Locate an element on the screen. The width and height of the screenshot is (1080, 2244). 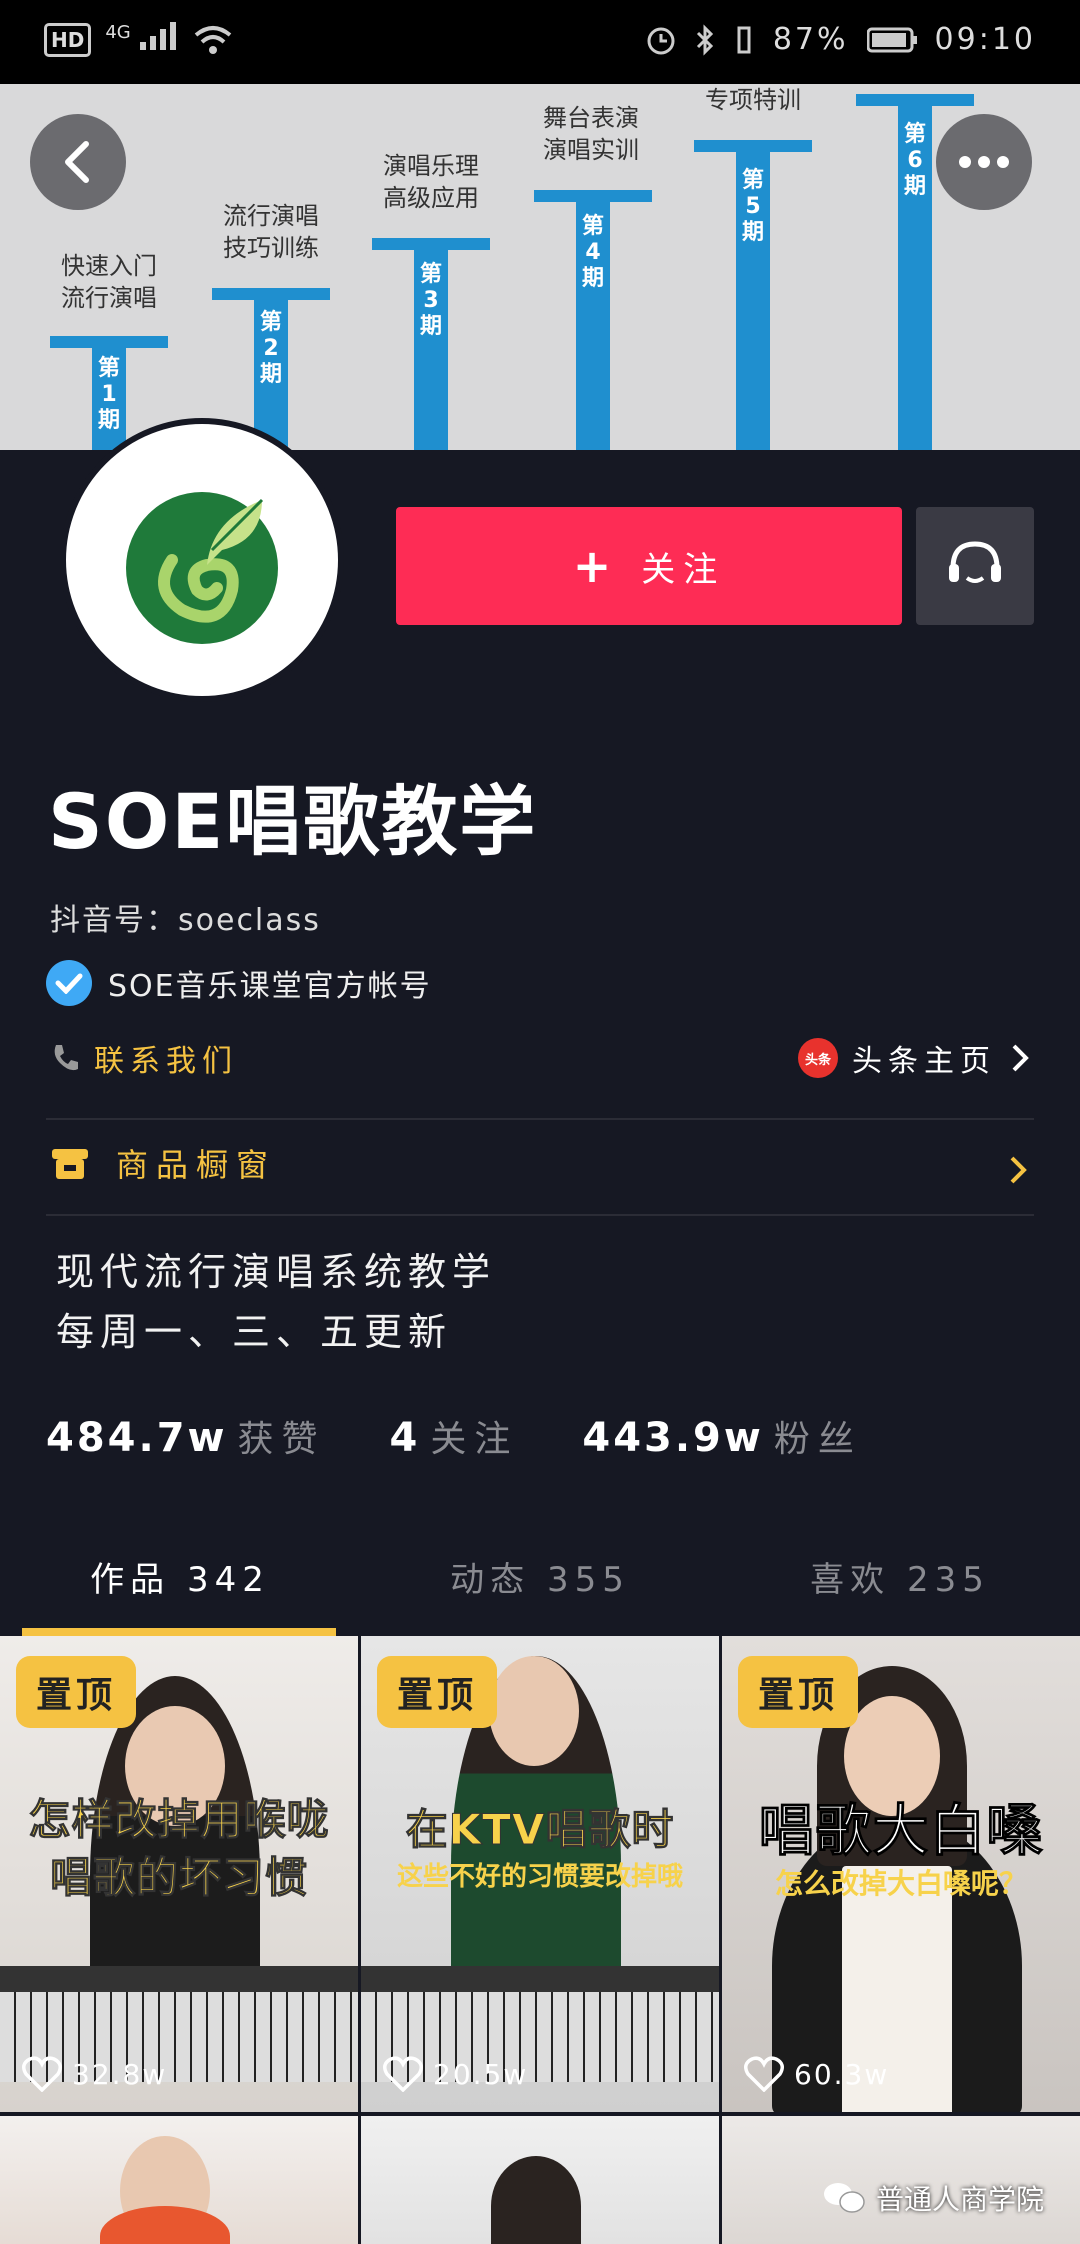
verification: SOE音乐课堂官方帐号 is located at coordinates (239, 983).